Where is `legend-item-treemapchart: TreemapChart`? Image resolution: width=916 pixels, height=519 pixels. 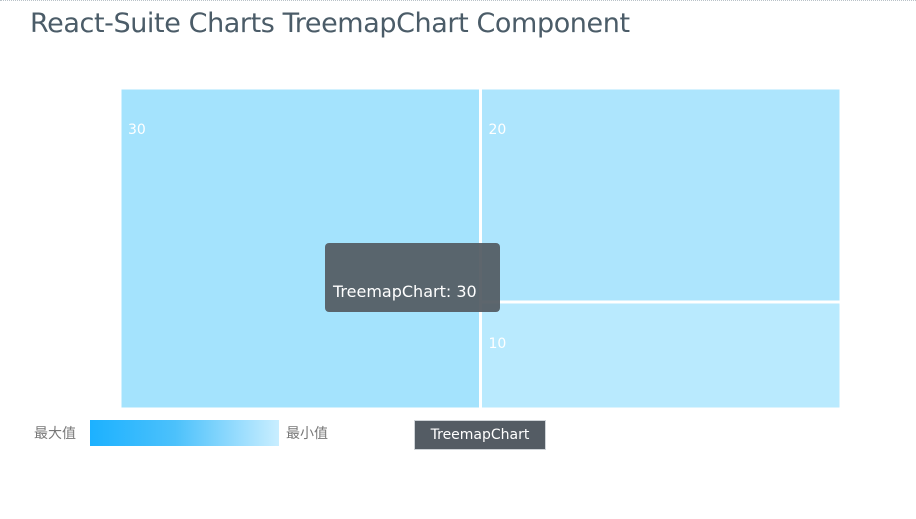
legend-item-treemapchart: TreemapChart is located at coordinates (480, 435).